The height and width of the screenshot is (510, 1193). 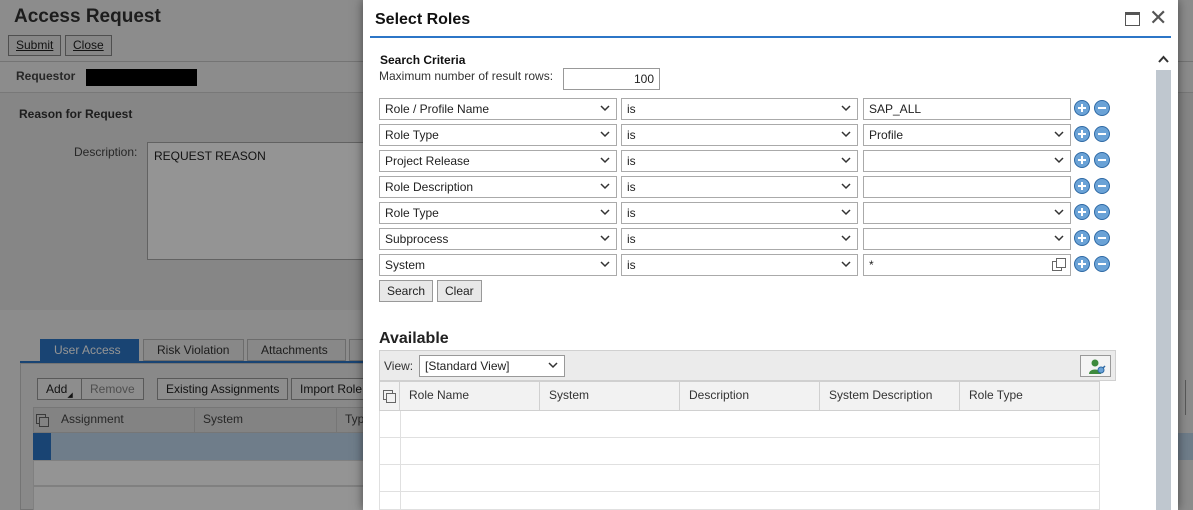 What do you see at coordinates (389, 396) in the screenshot?
I see `select-all-cell` at bounding box center [389, 396].